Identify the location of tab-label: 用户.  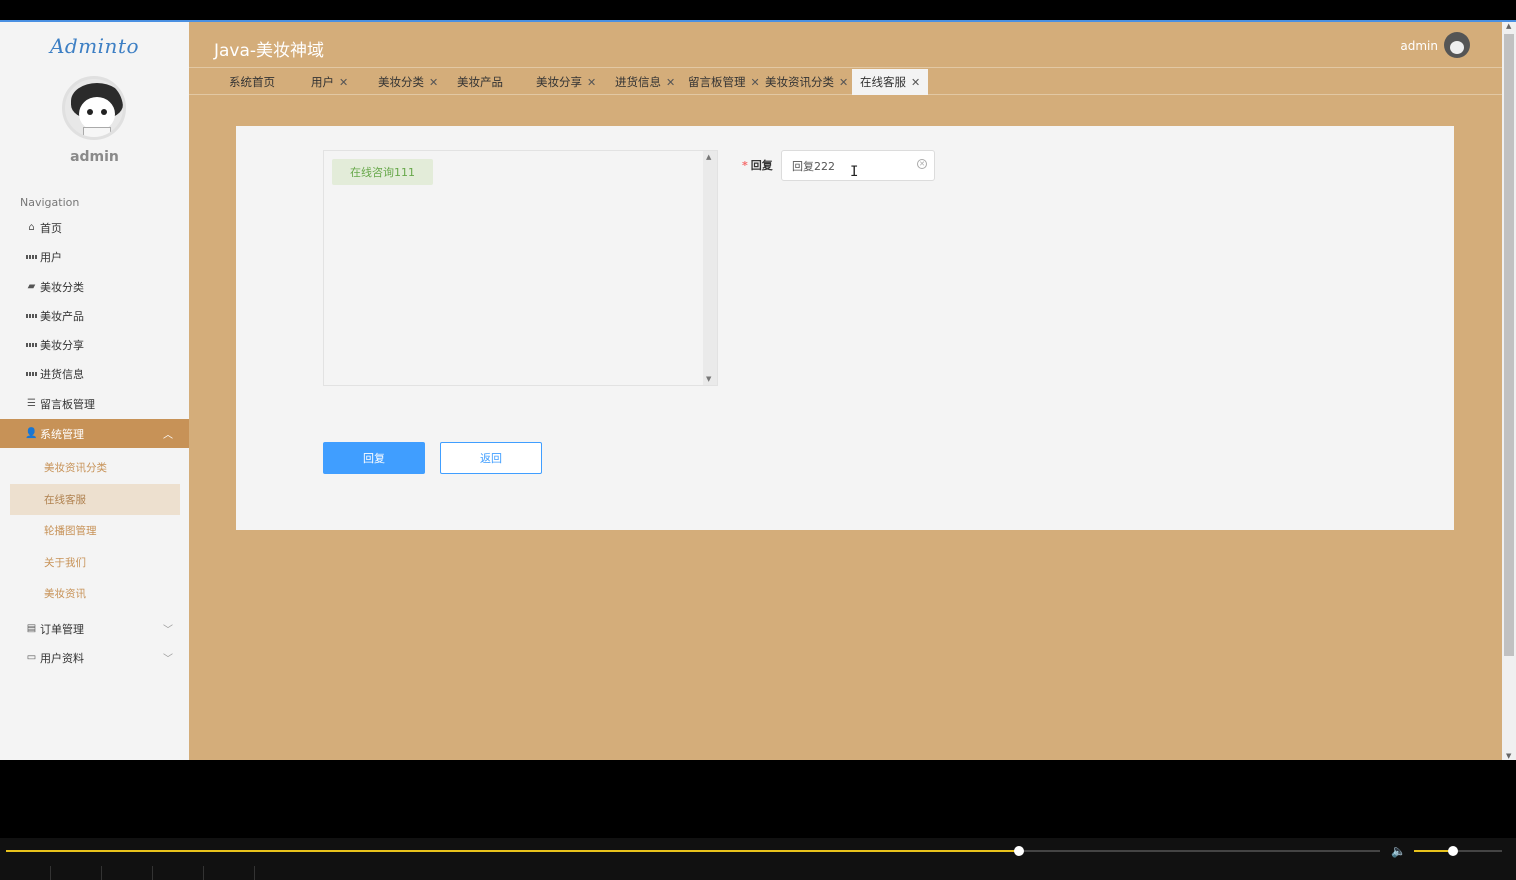
(322, 82).